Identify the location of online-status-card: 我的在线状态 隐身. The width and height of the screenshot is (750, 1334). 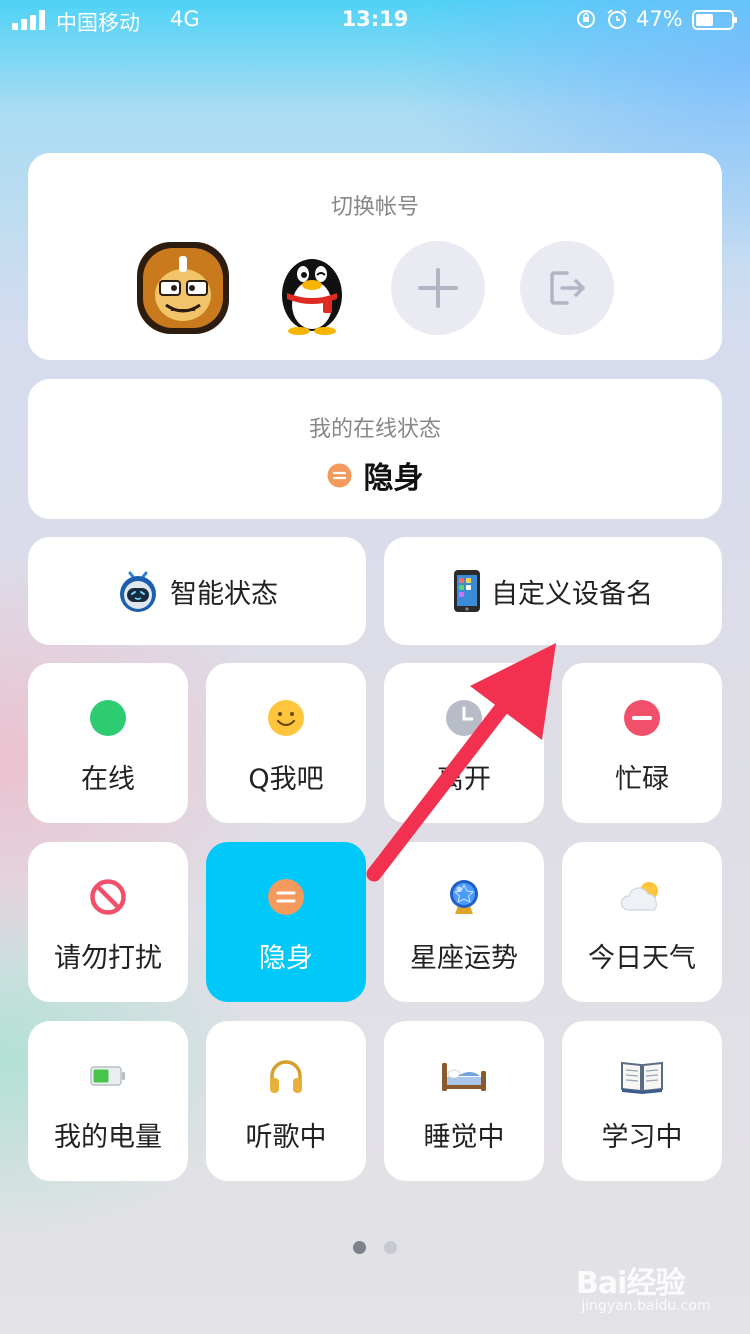
(375, 449).